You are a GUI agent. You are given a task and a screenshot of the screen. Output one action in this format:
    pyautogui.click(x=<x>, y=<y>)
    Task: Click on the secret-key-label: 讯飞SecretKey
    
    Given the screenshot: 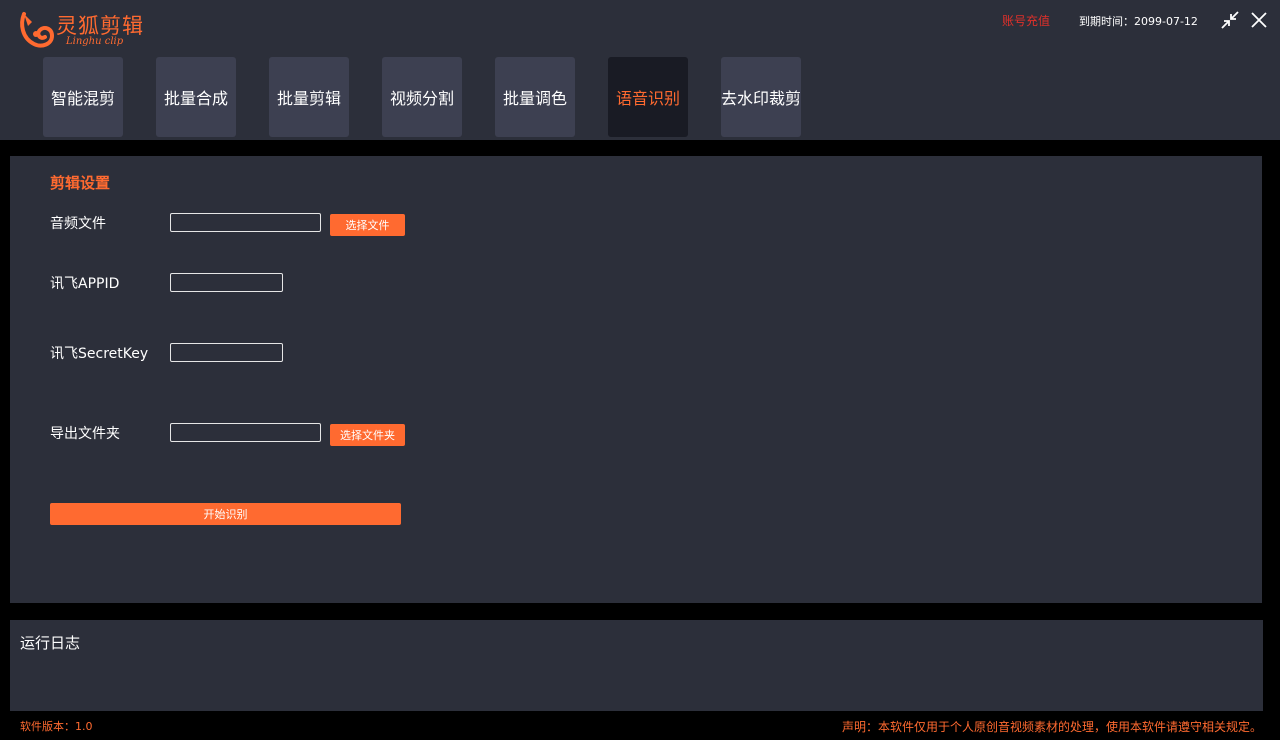 What is the action you would take?
    pyautogui.click(x=99, y=354)
    